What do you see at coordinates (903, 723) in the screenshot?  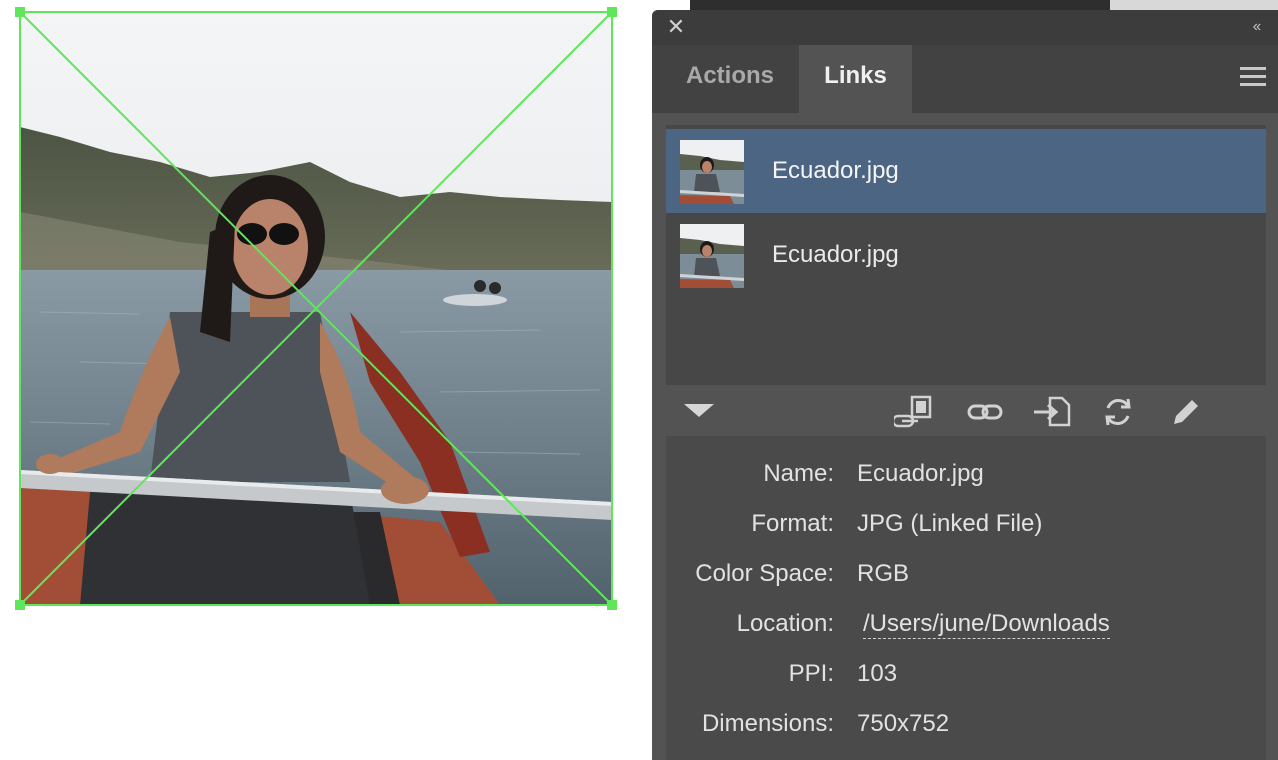 I see `dimensions-value: 750x752` at bounding box center [903, 723].